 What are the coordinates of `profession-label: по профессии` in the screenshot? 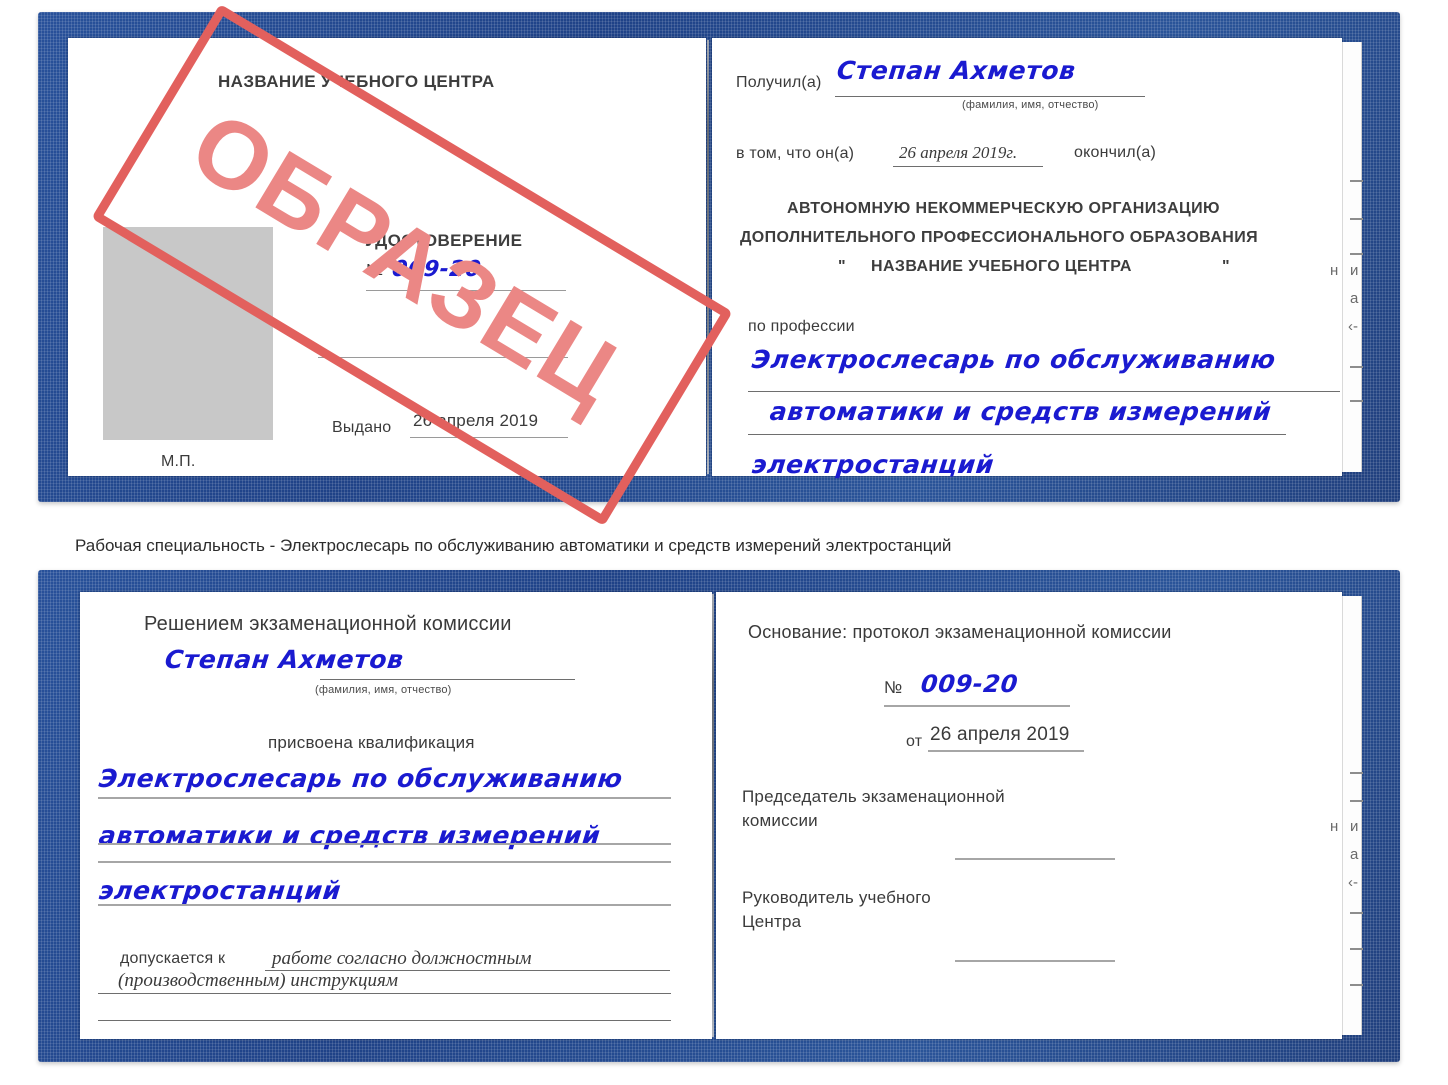 It's located at (801, 326).